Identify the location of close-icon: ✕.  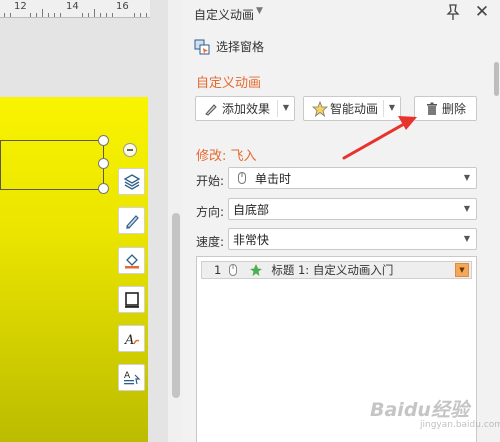
(482, 12).